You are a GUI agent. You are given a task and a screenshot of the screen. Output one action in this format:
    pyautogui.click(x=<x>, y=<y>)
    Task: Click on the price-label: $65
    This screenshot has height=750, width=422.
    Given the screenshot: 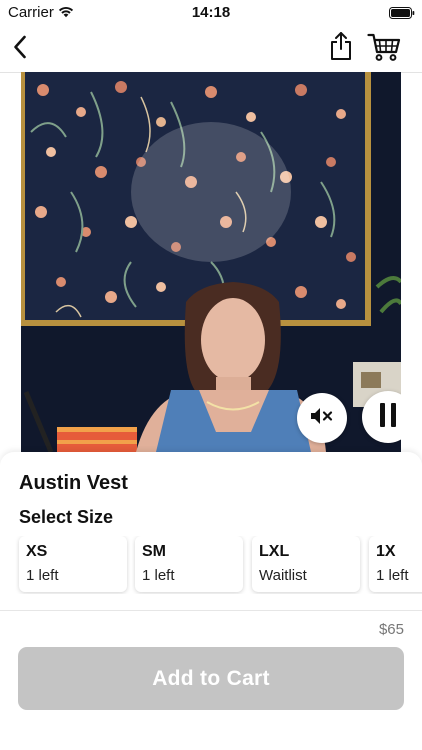 What is the action you would take?
    pyautogui.click(x=391, y=629)
    